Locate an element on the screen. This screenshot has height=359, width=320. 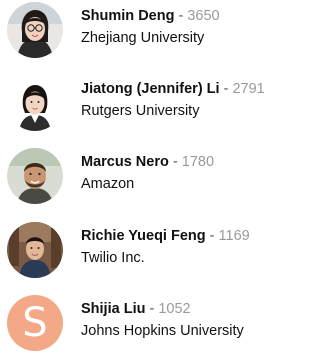
avatar: S is located at coordinates (35, 323).